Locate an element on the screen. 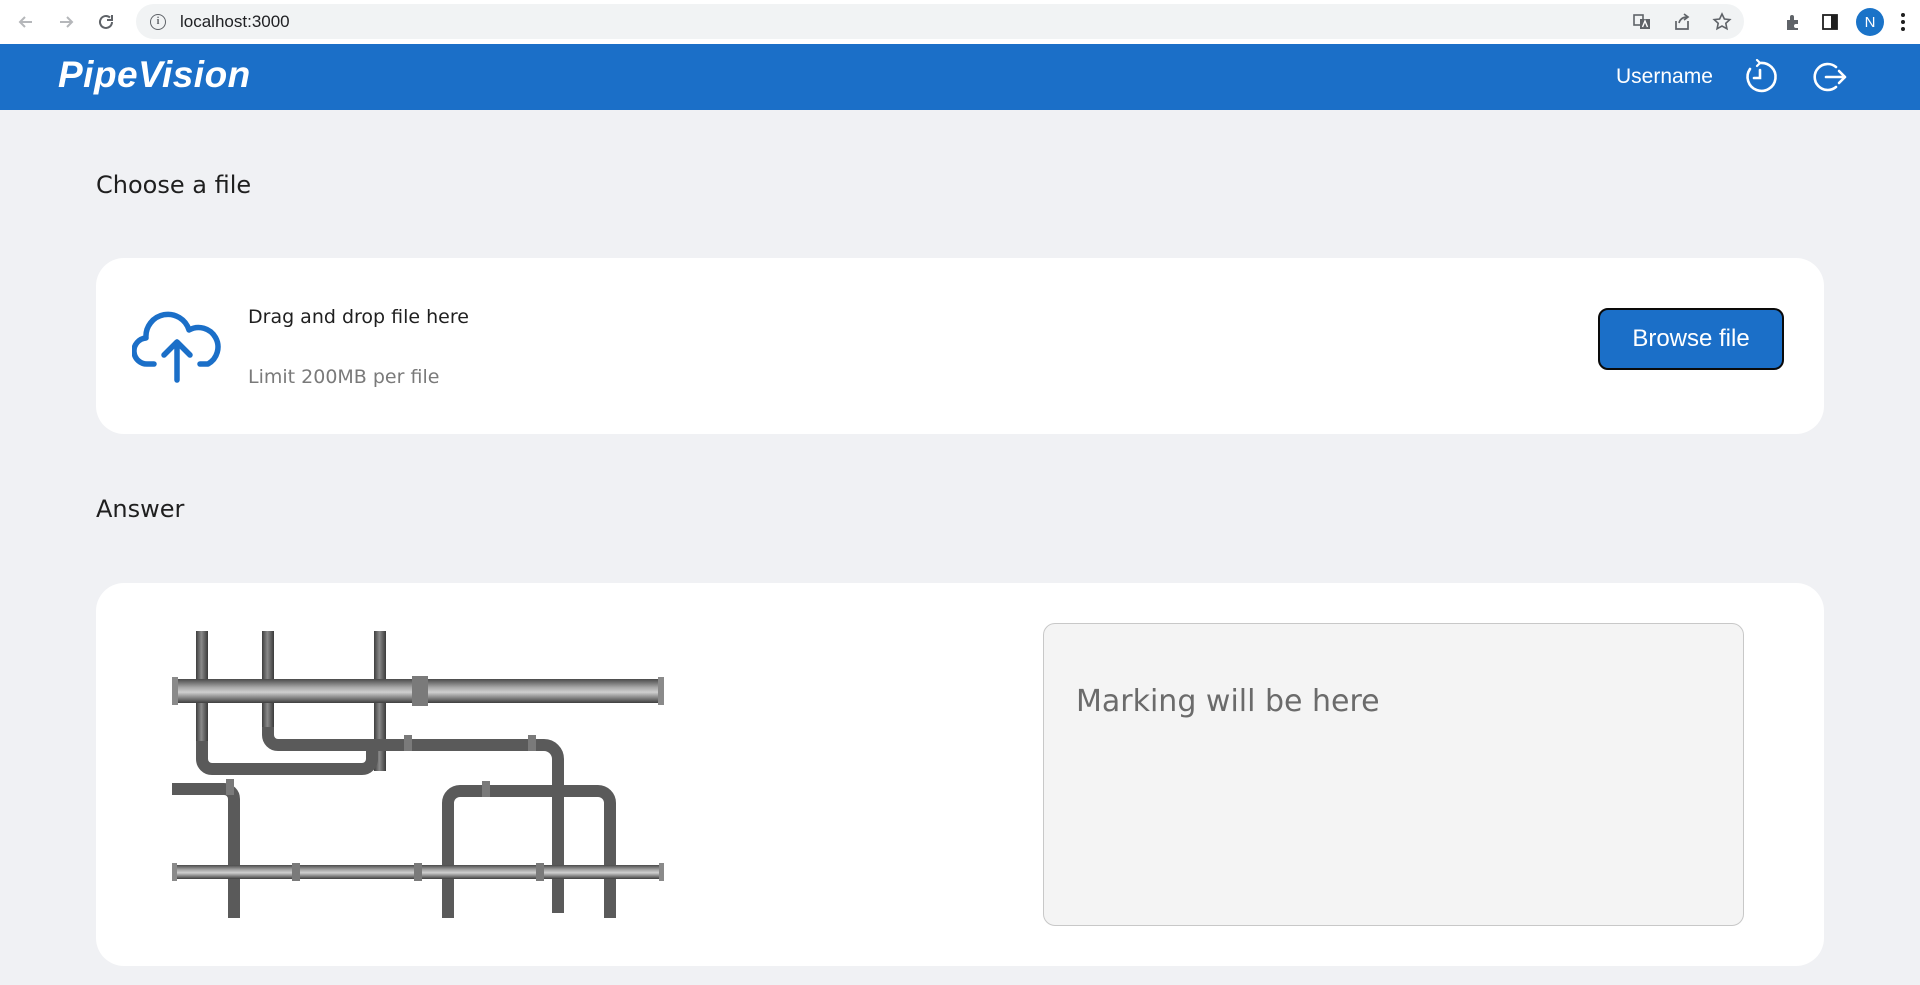 This screenshot has width=1920, height=985. profile-avatar: N is located at coordinates (1870, 22).